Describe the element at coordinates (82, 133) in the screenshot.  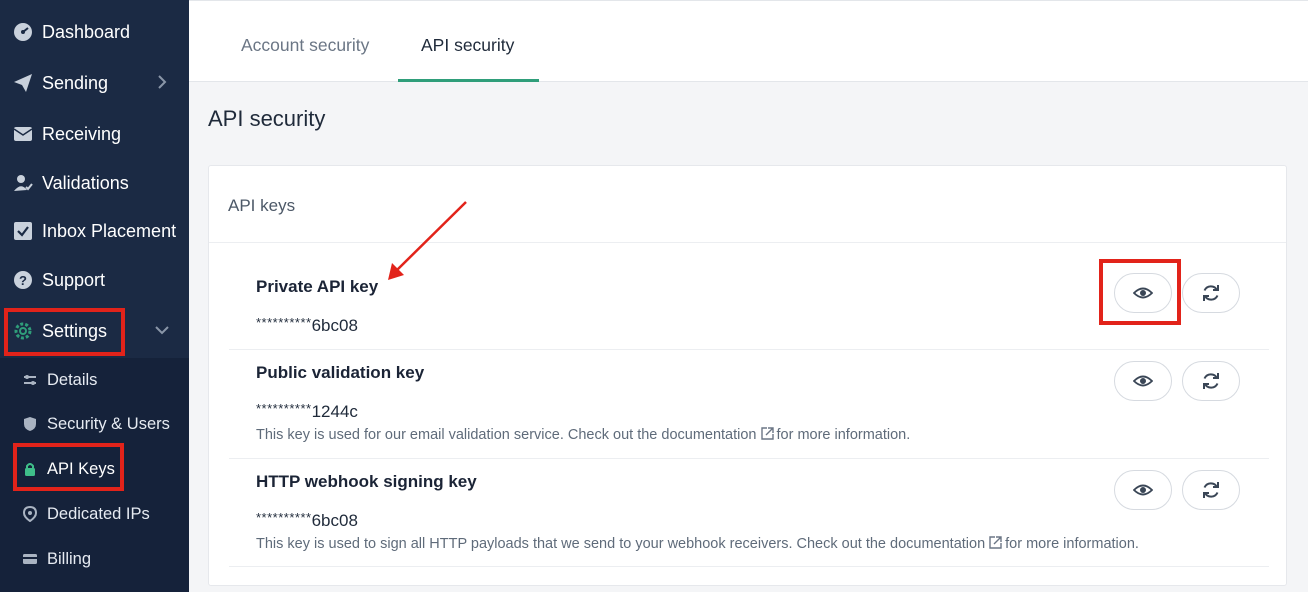
I see `sidebar-item-label: Receiving` at that location.